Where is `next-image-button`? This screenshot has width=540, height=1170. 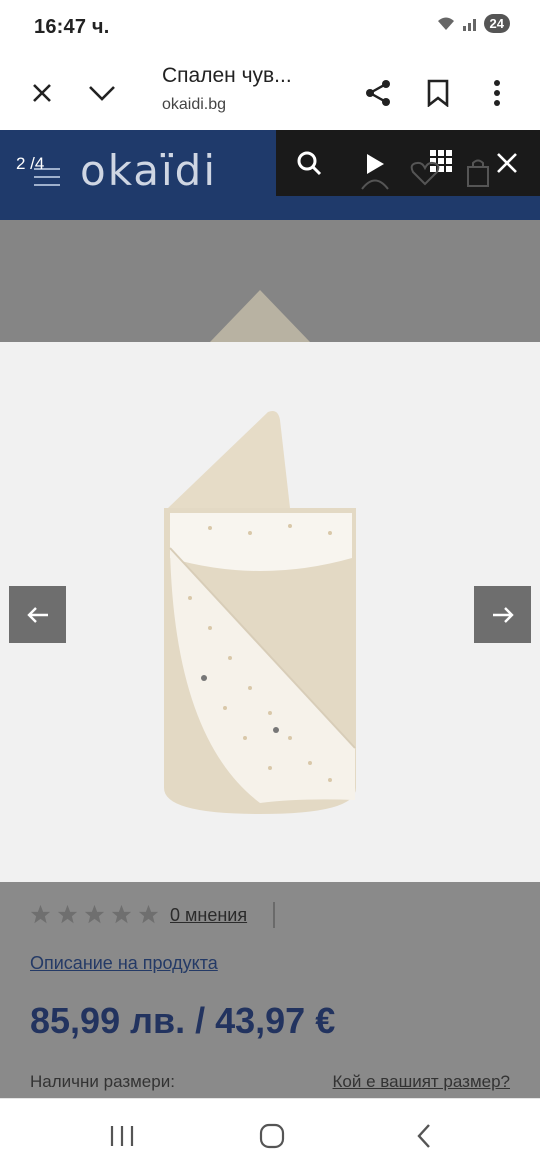 next-image-button is located at coordinates (502, 614).